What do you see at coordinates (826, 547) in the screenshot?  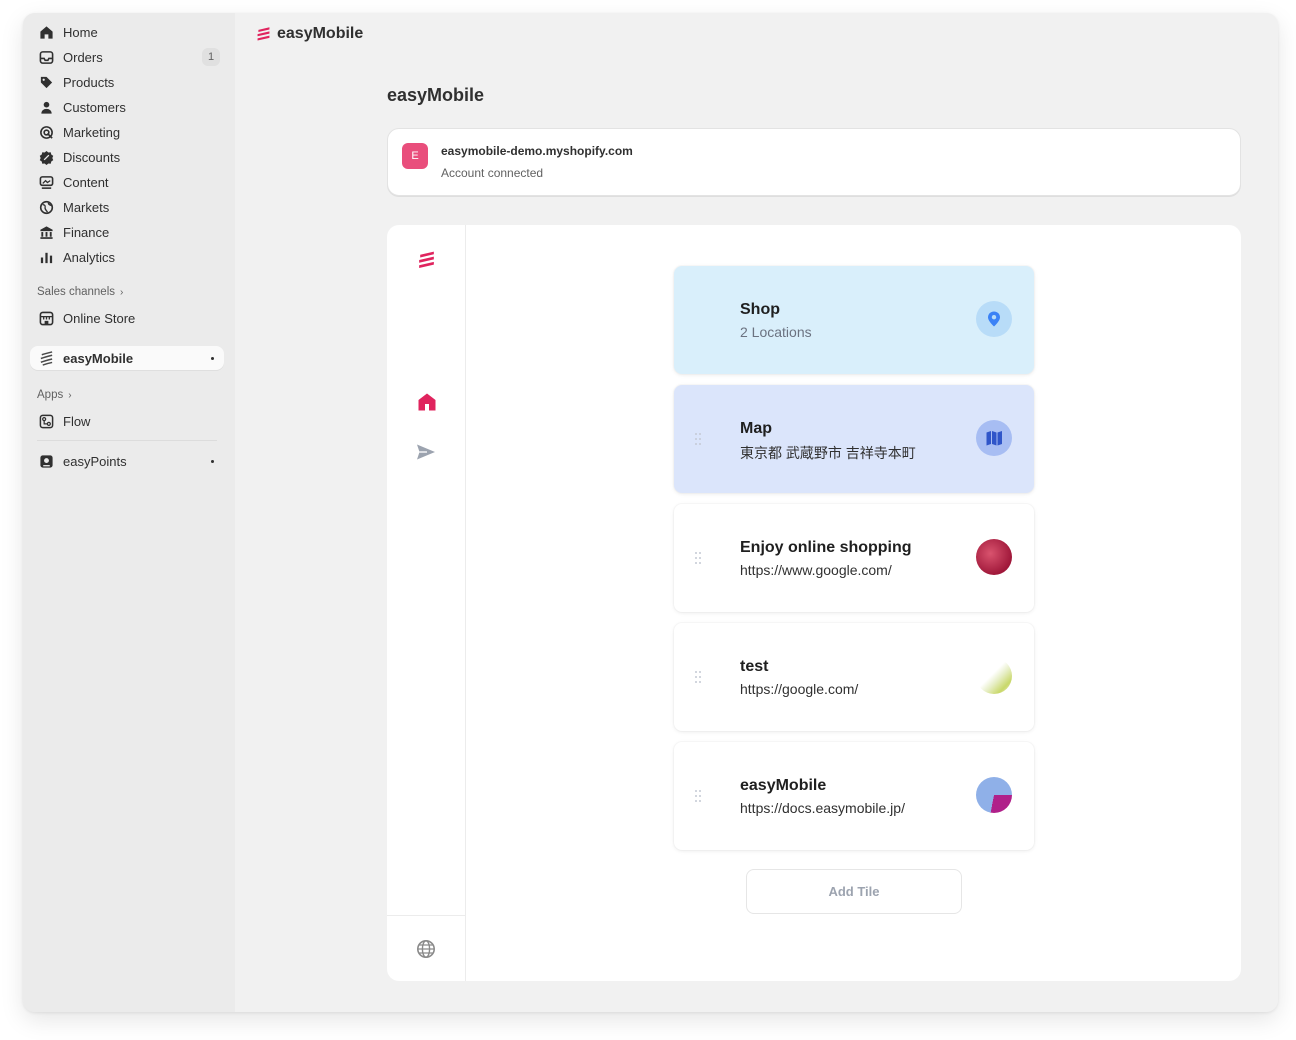 I see `tile-title: Enjoy online shopping` at bounding box center [826, 547].